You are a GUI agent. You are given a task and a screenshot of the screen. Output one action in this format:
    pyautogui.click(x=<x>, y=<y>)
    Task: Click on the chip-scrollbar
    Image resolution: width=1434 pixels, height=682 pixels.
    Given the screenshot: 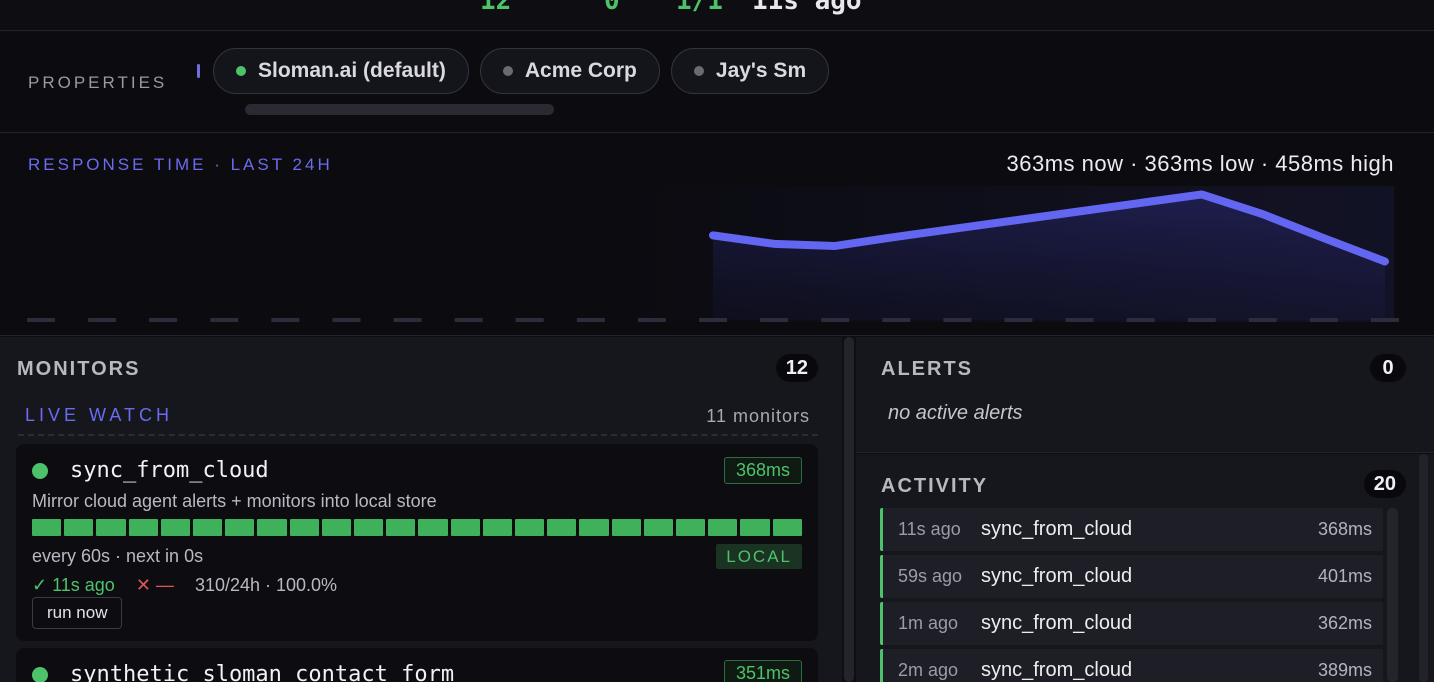 What is the action you would take?
    pyautogui.click(x=399, y=109)
    